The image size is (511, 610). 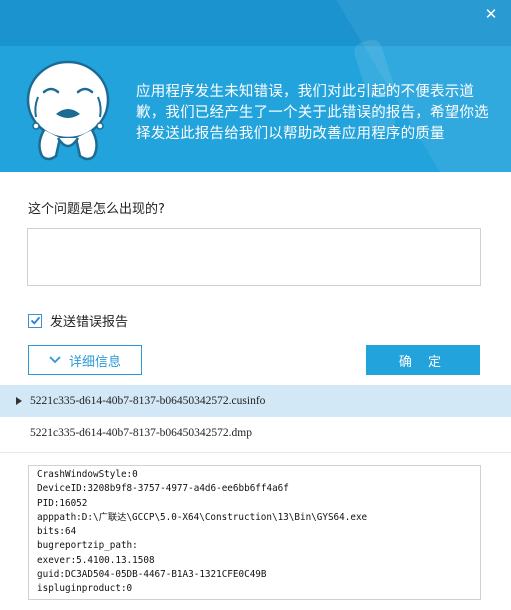 I want to click on close-button: ✕, so click(x=491, y=14).